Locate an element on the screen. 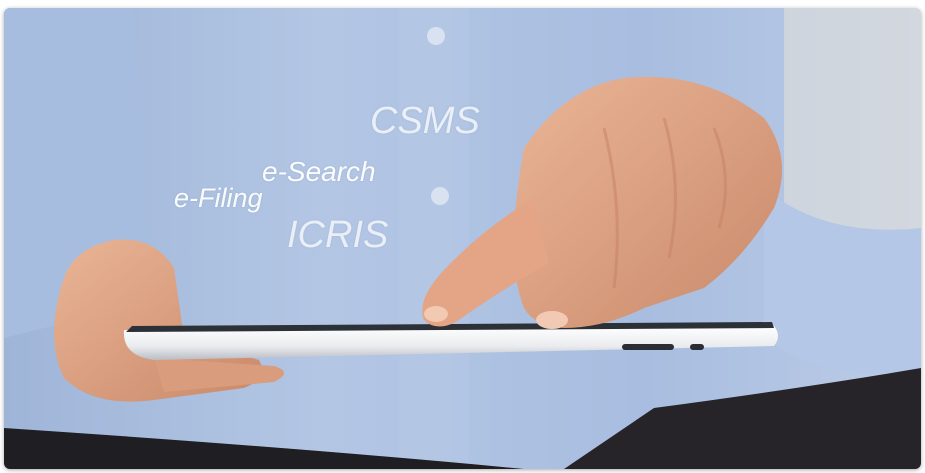 The height and width of the screenshot is (473, 925). tablet-volume-button is located at coordinates (648, 347).